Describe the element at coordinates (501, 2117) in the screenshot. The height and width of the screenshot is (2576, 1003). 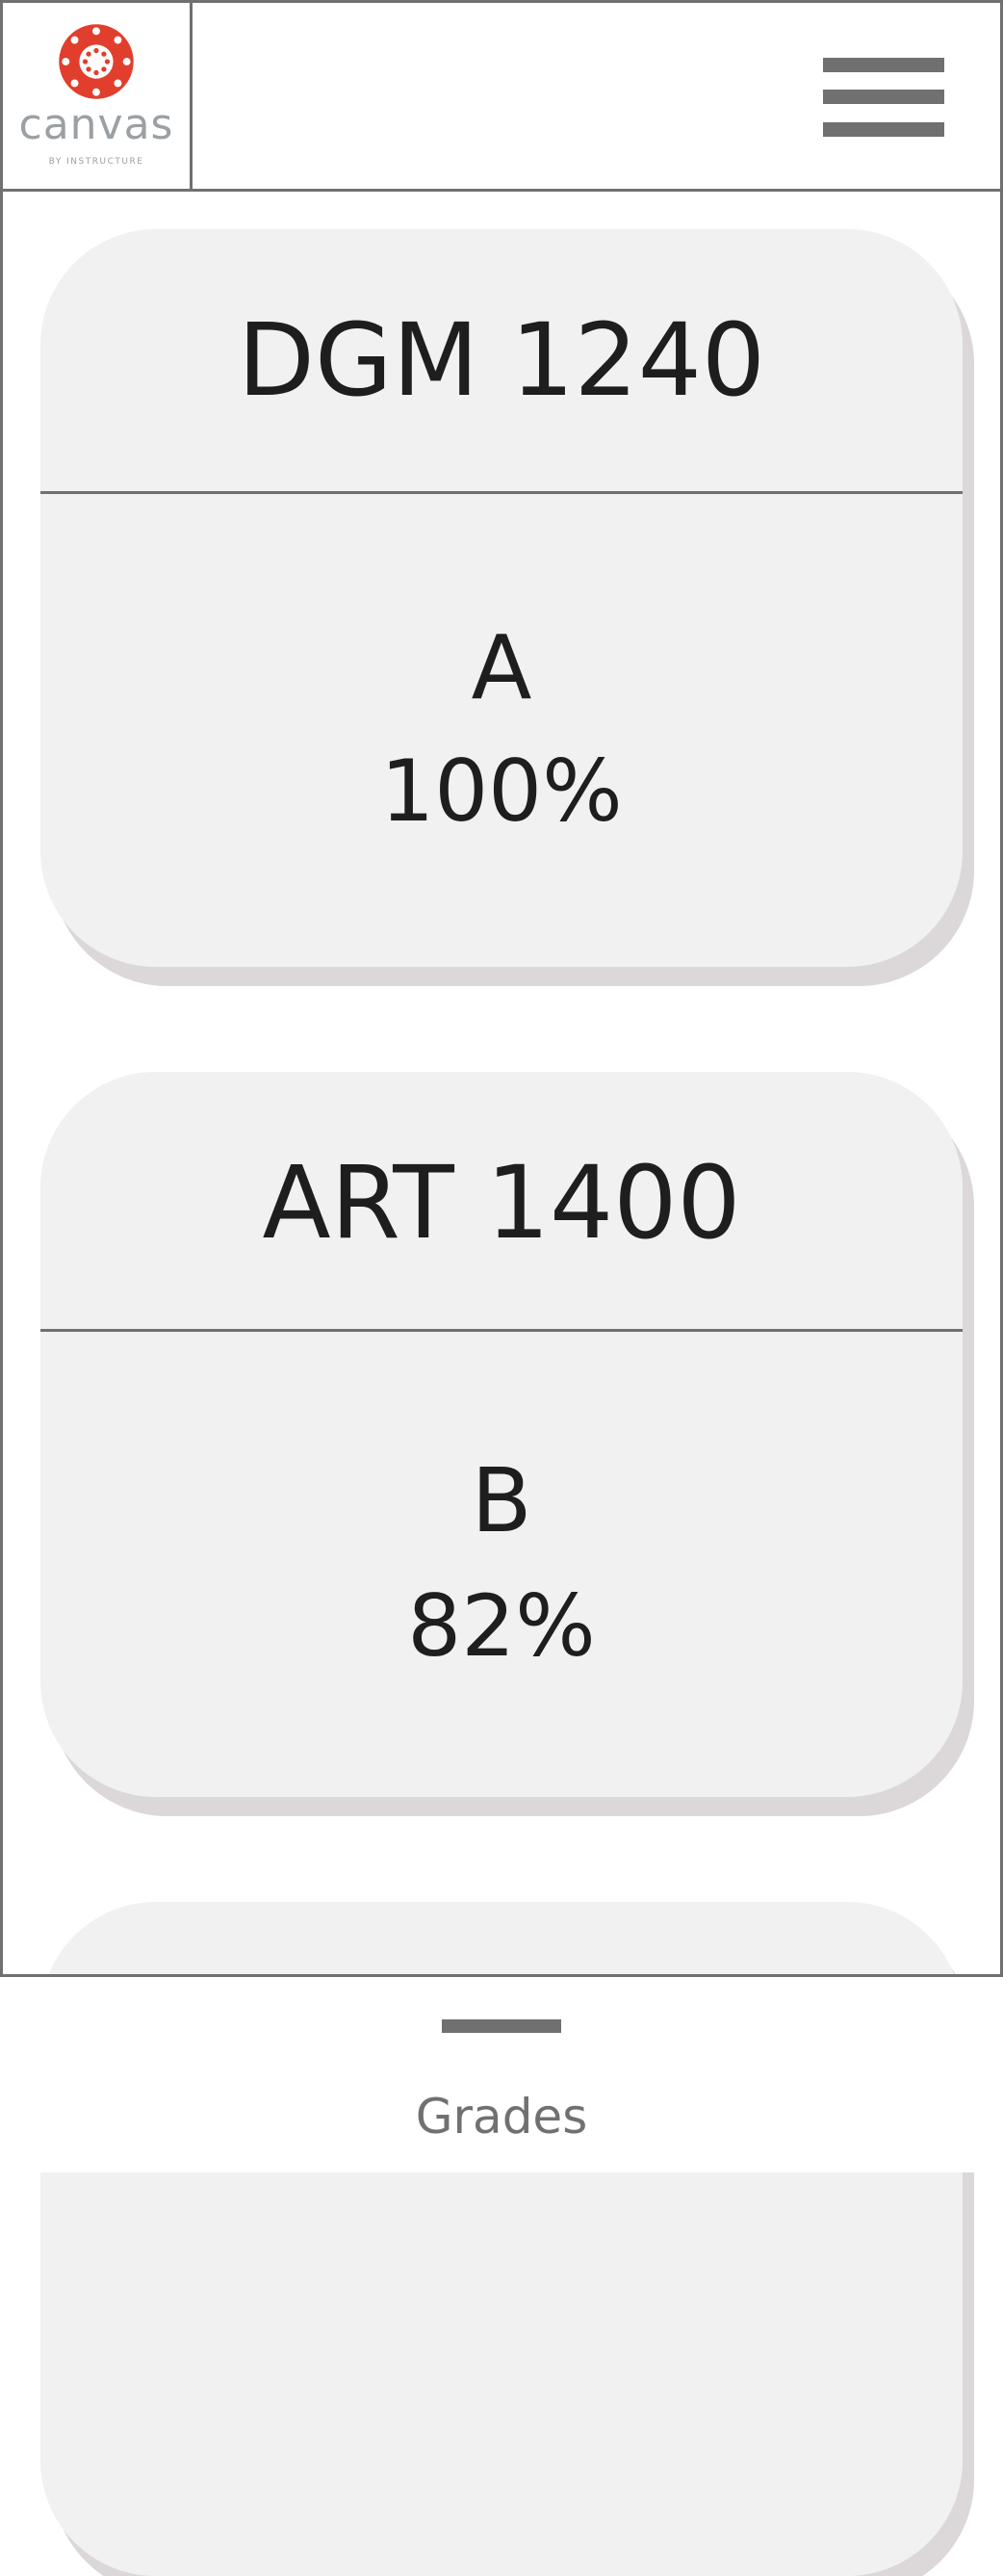
I see `tab-grades-label: Grades` at that location.